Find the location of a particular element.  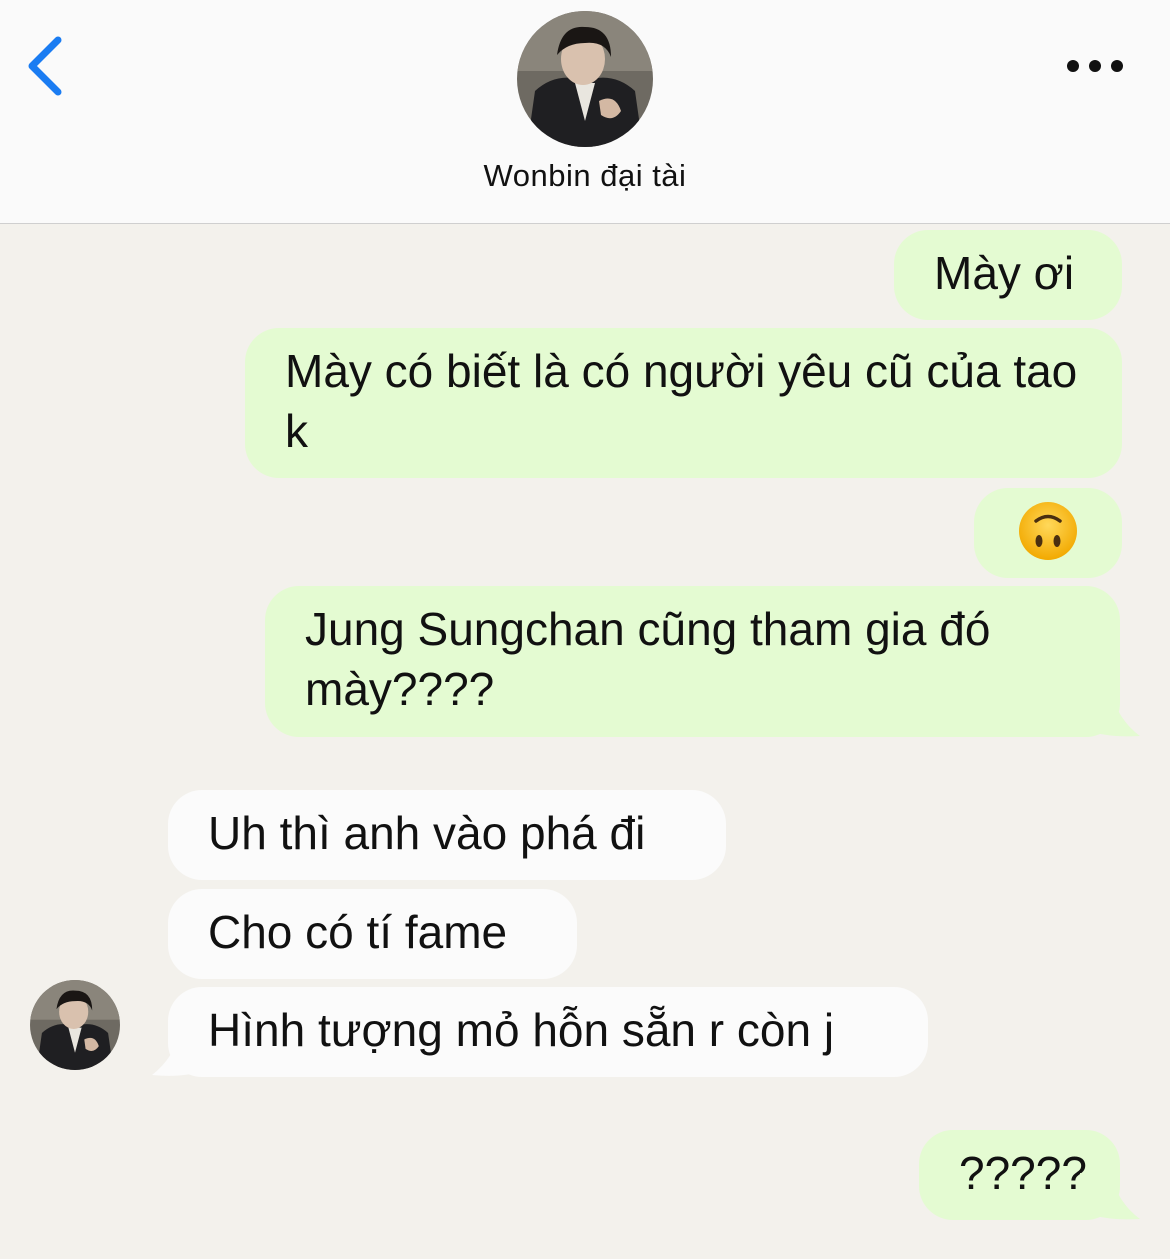

message-text: ????? is located at coordinates (1023, 1173).